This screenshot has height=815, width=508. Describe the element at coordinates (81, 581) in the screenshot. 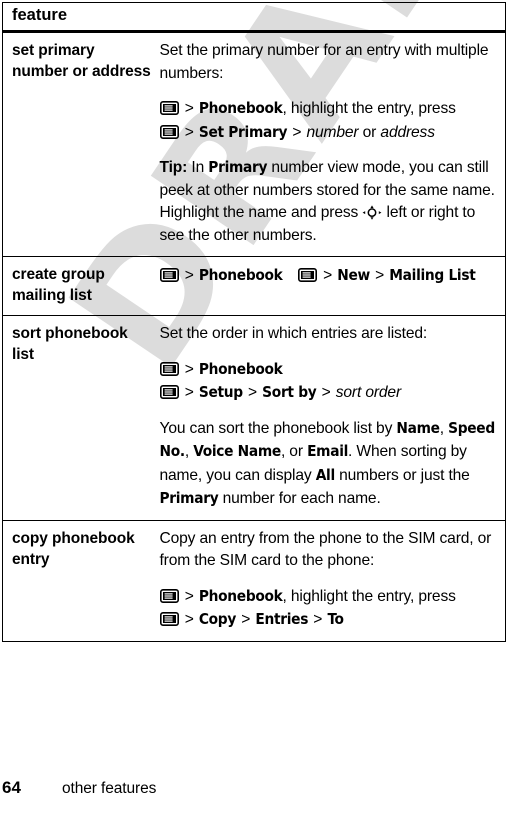

I see `feature-term-cell: copy phonebook entry` at that location.